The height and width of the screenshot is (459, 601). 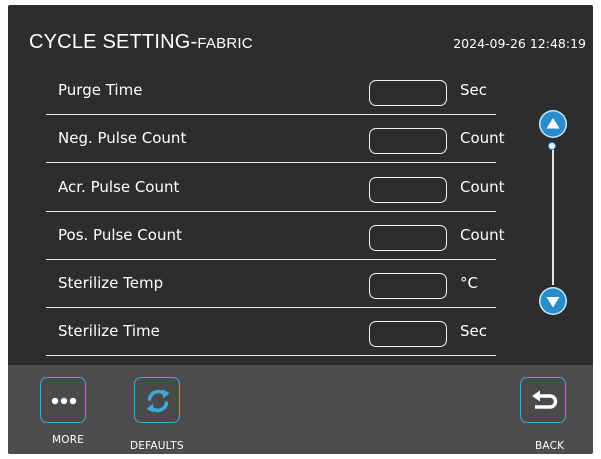 What do you see at coordinates (120, 235) in the screenshot?
I see `setting-label: Pos. Pulse Count` at bounding box center [120, 235].